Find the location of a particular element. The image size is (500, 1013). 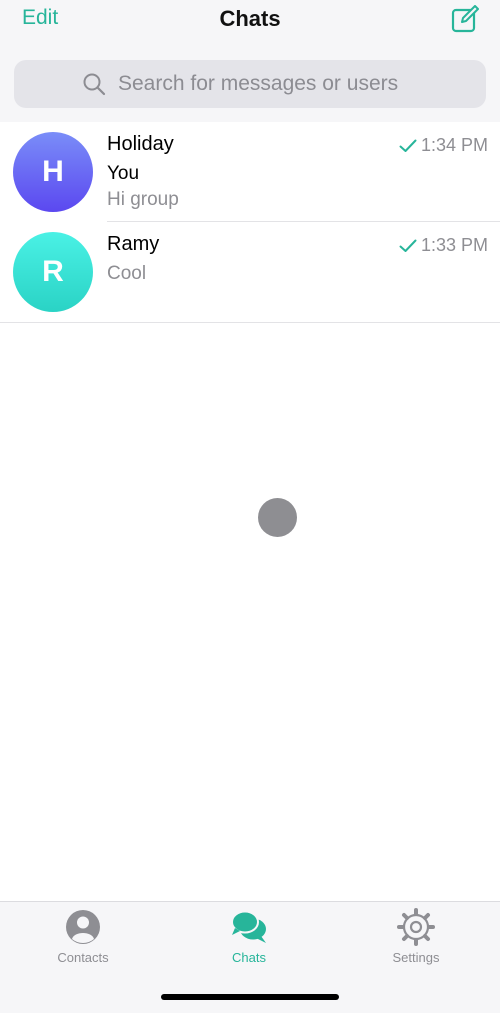

avatar-initial: H is located at coordinates (53, 171).